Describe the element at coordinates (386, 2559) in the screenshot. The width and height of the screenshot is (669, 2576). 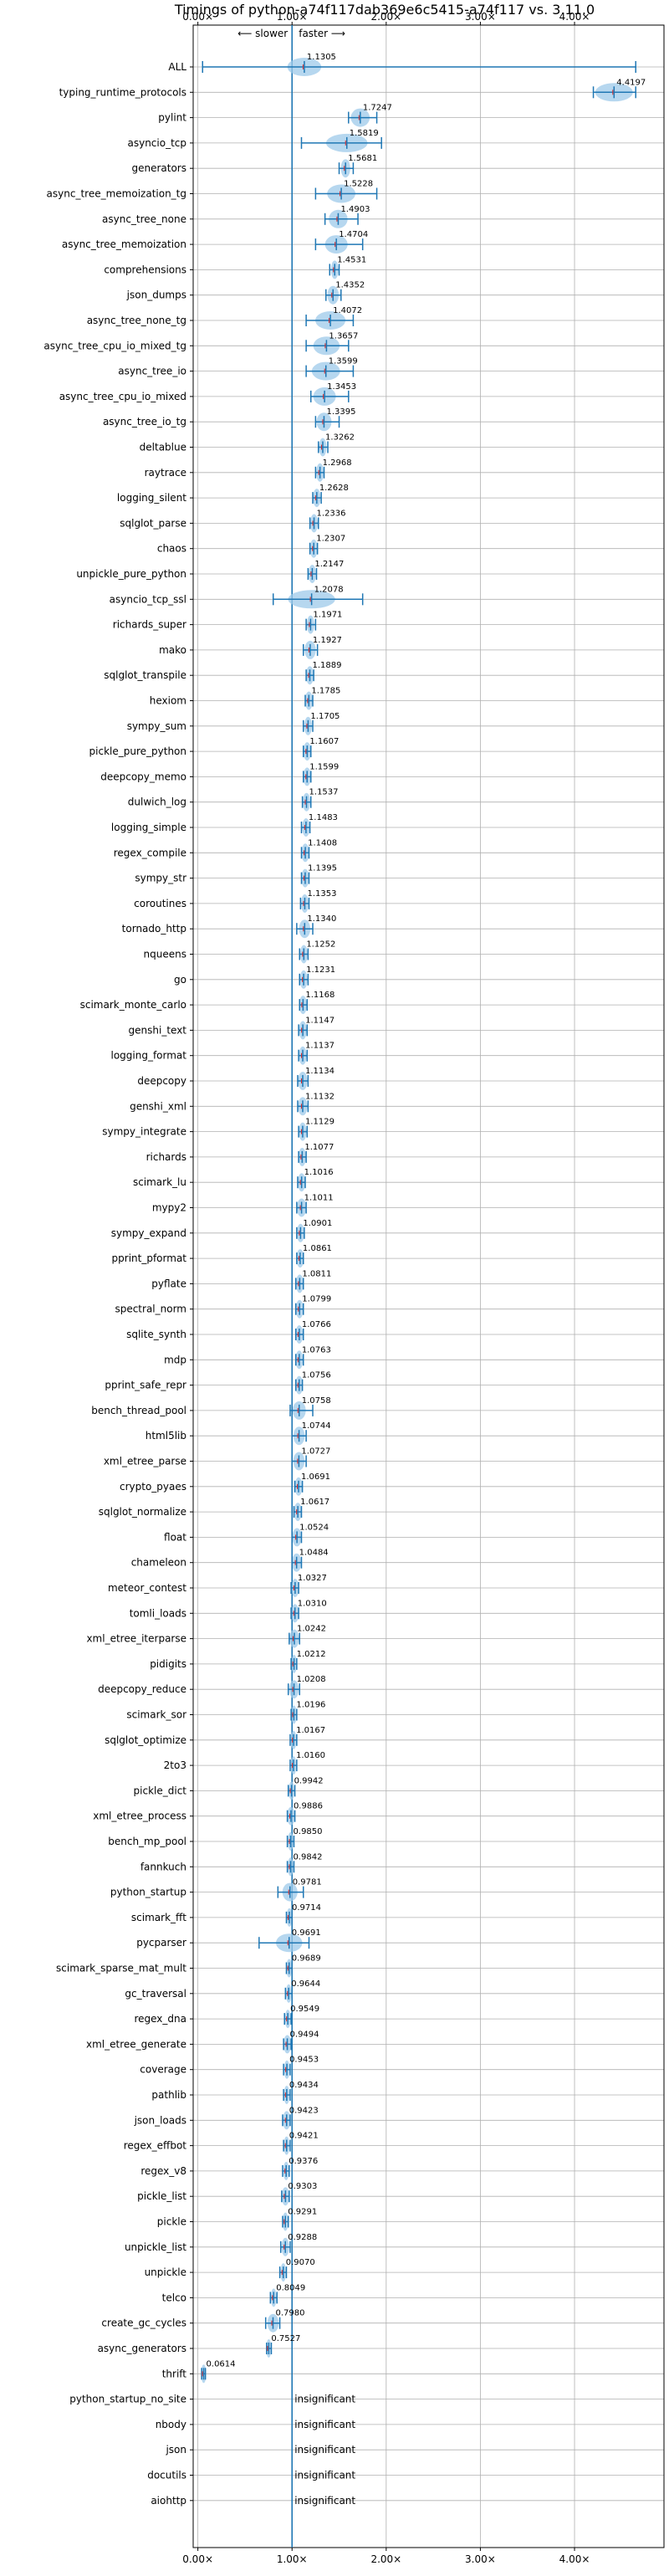
I see `x-tick-label-bottom: 2.00×` at that location.